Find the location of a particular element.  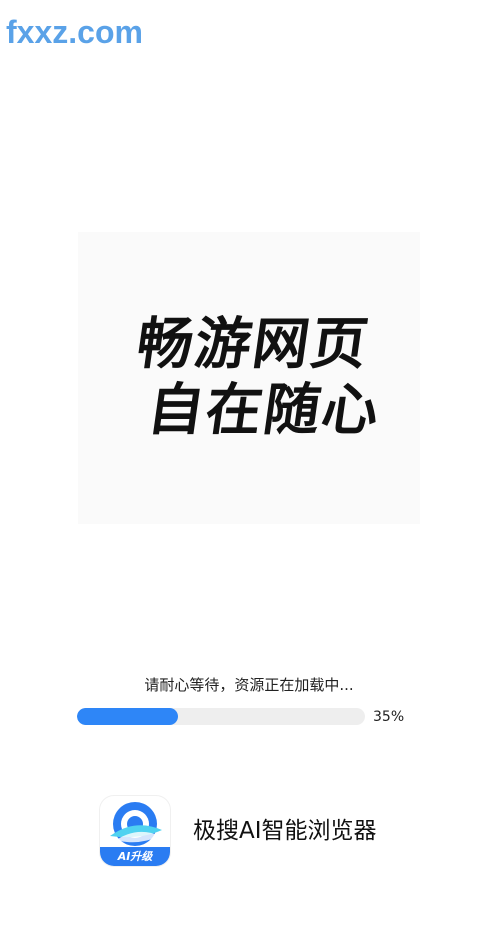

progress-percent-label: 35% is located at coordinates (389, 717).